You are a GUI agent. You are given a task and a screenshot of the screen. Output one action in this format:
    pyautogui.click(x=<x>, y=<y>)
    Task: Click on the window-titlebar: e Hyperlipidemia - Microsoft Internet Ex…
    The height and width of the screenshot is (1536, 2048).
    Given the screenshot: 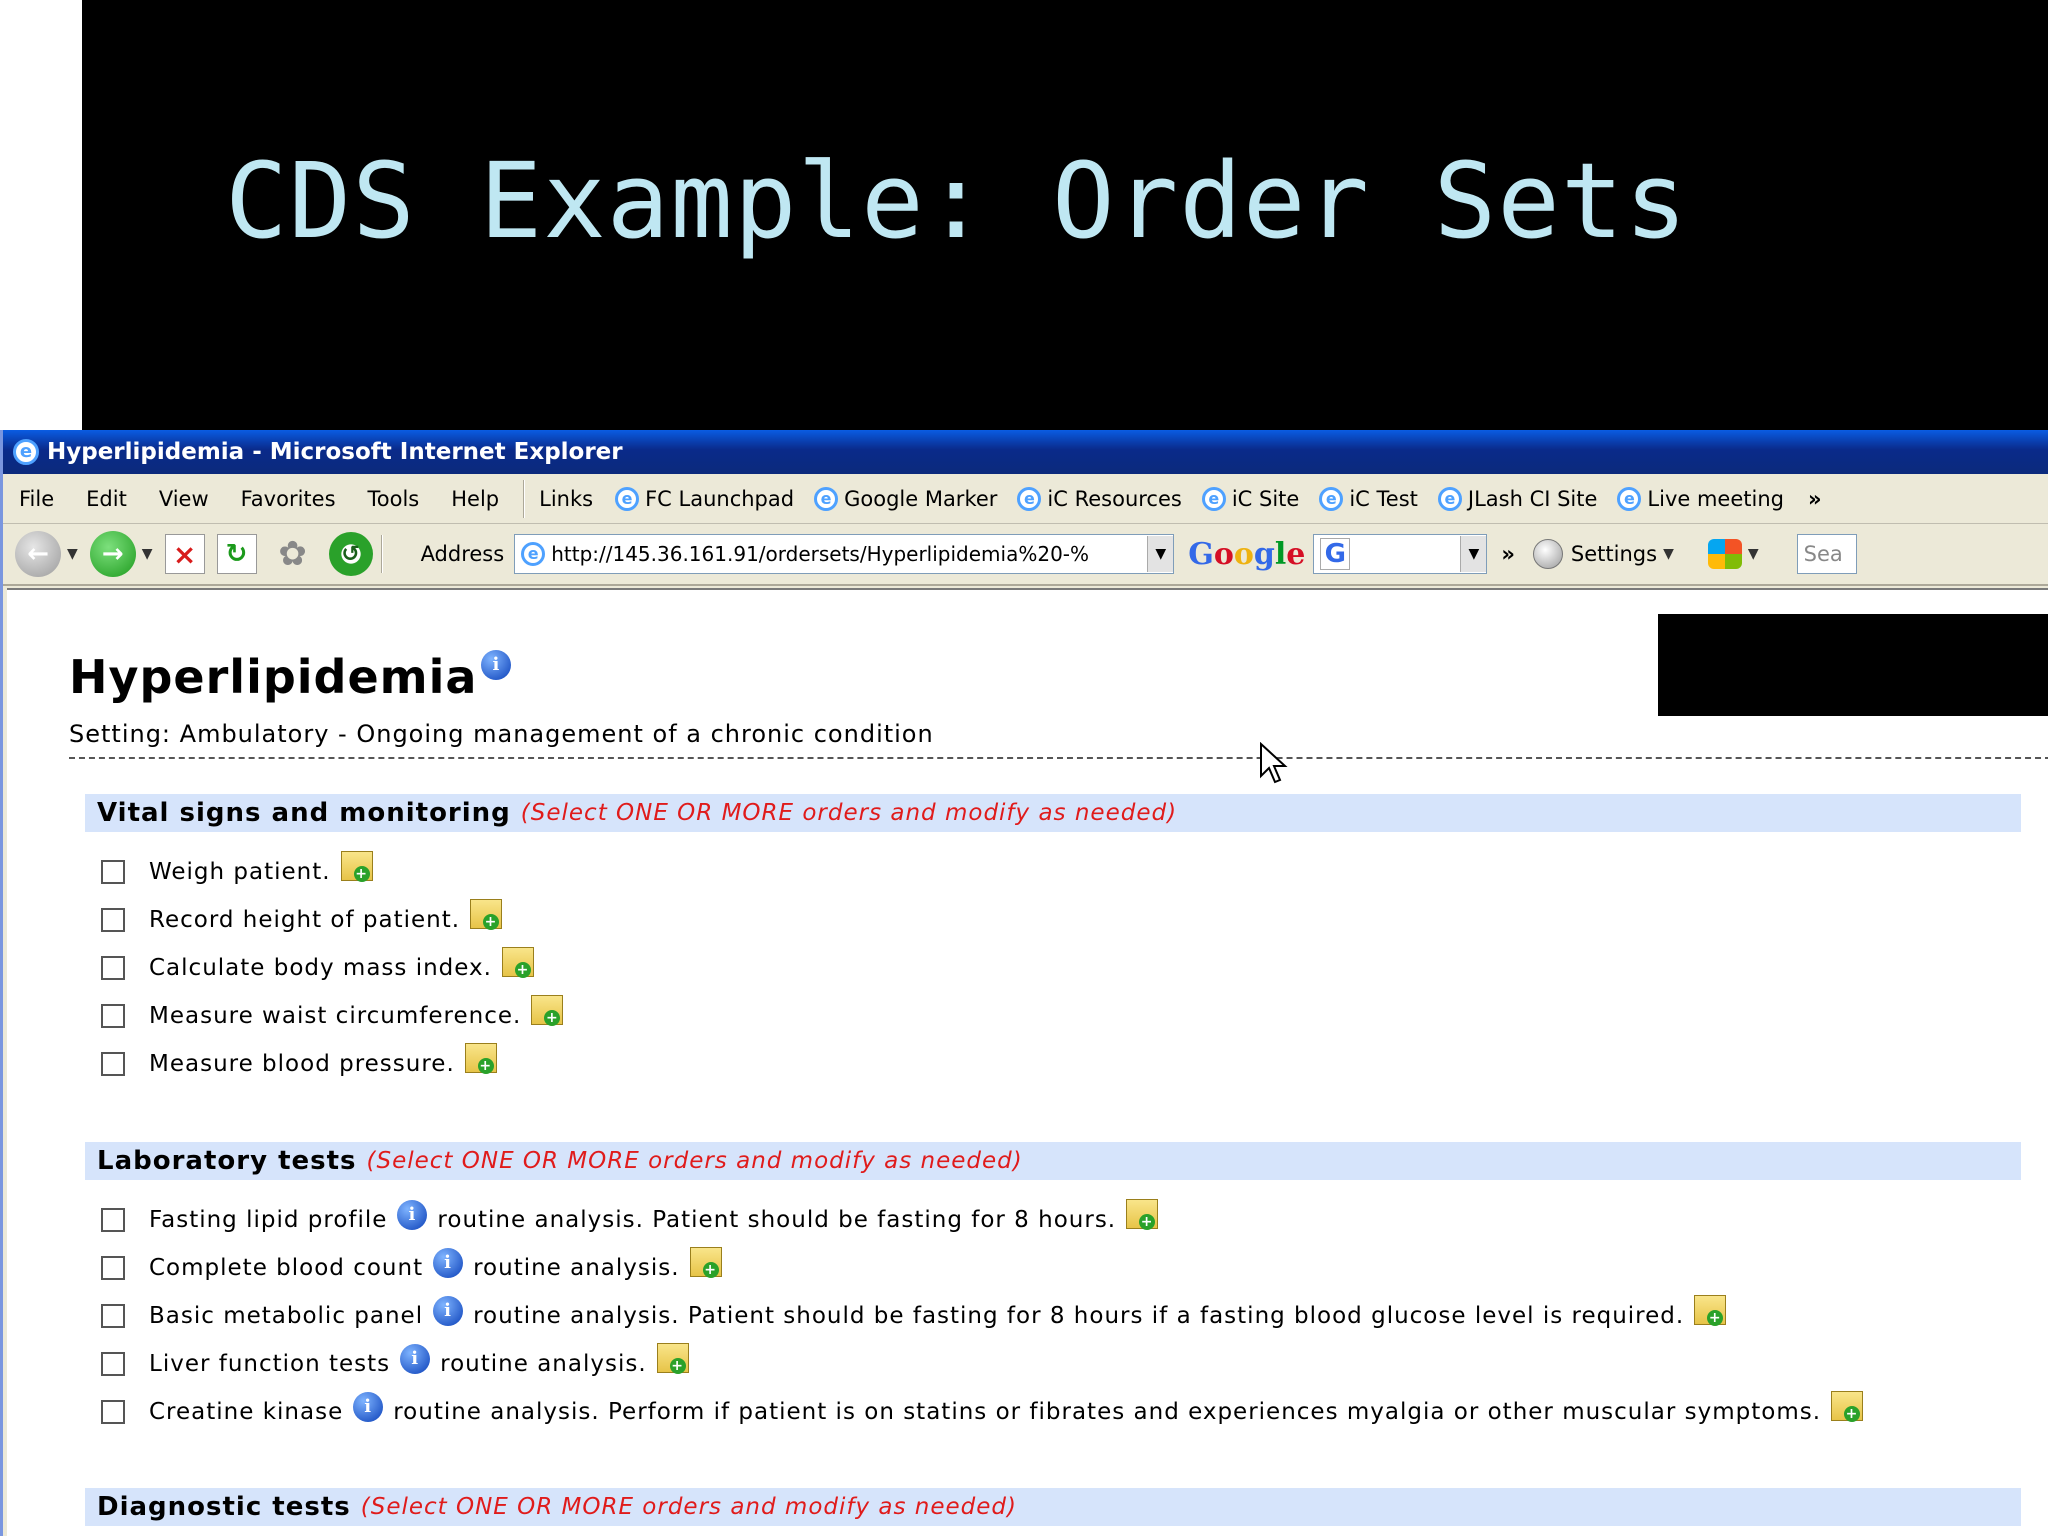 What is the action you would take?
    pyautogui.click(x=1025, y=452)
    